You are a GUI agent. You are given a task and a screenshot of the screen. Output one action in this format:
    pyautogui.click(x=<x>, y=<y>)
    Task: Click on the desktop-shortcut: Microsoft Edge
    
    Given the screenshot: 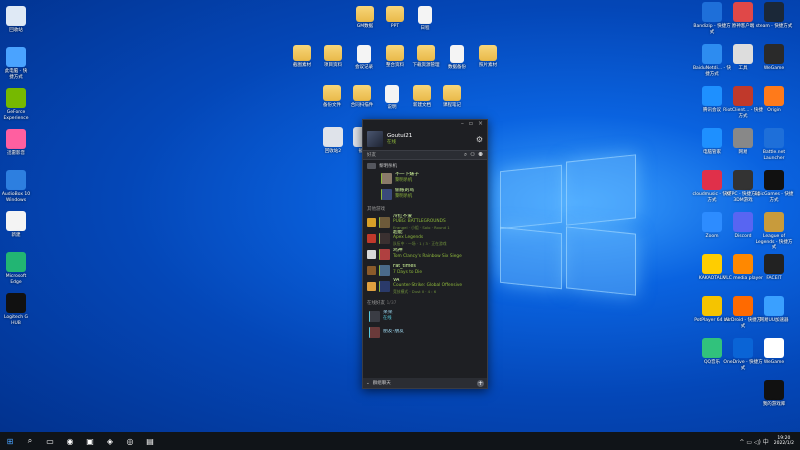 What is the action you would take?
    pyautogui.click(x=18, y=268)
    